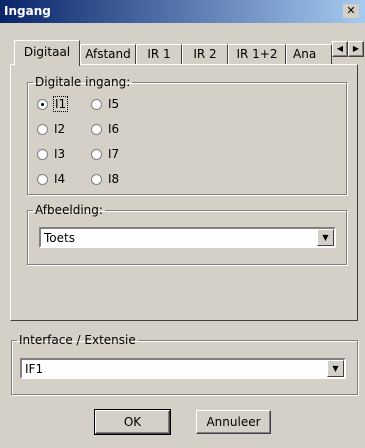 Image resolution: width=365 pixels, height=448 pixels. I want to click on tab-label: IR 2, so click(205, 54).